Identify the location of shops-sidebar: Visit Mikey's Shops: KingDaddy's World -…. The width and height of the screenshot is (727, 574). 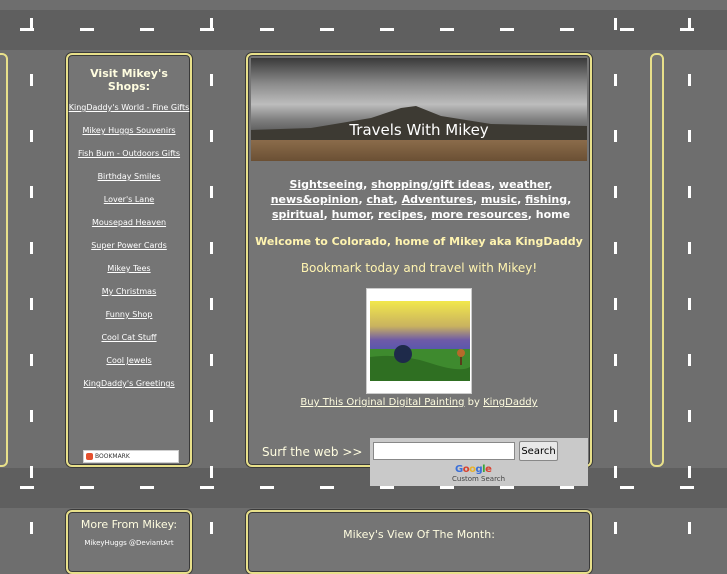
(129, 260).